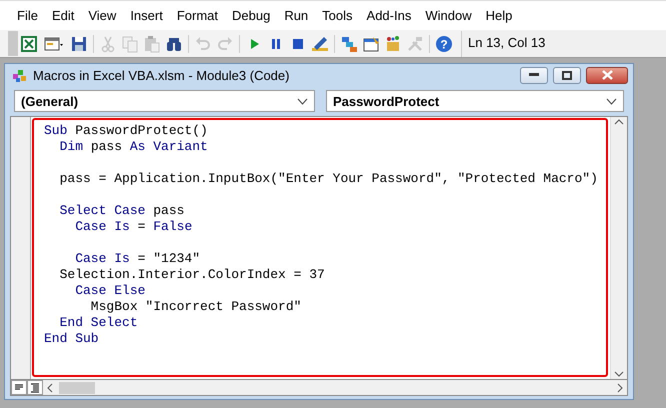 The image size is (666, 408). Describe the element at coordinates (134, 227) in the screenshot. I see `code-line: Case Is = False` at that location.